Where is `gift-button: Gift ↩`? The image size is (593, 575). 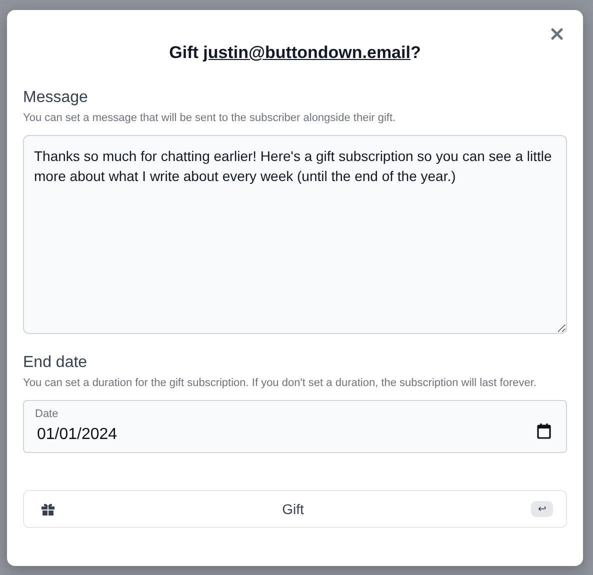 gift-button: Gift ↩ is located at coordinates (295, 509).